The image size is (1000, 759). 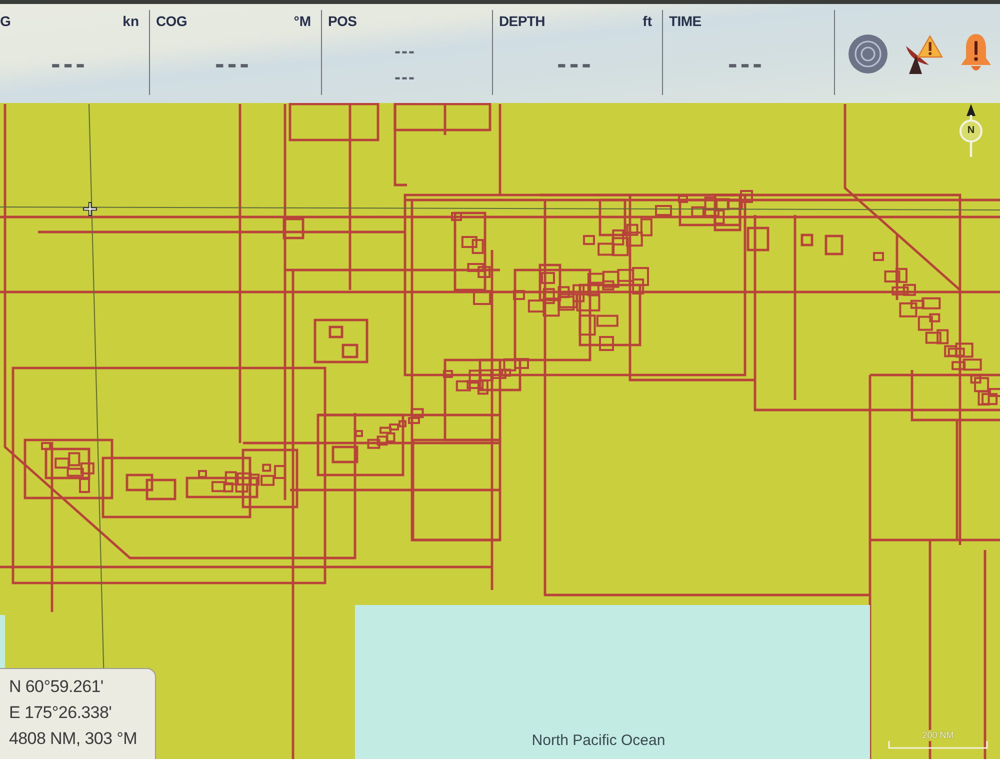 I want to click on concentric-rings-icon, so click(x=868, y=54).